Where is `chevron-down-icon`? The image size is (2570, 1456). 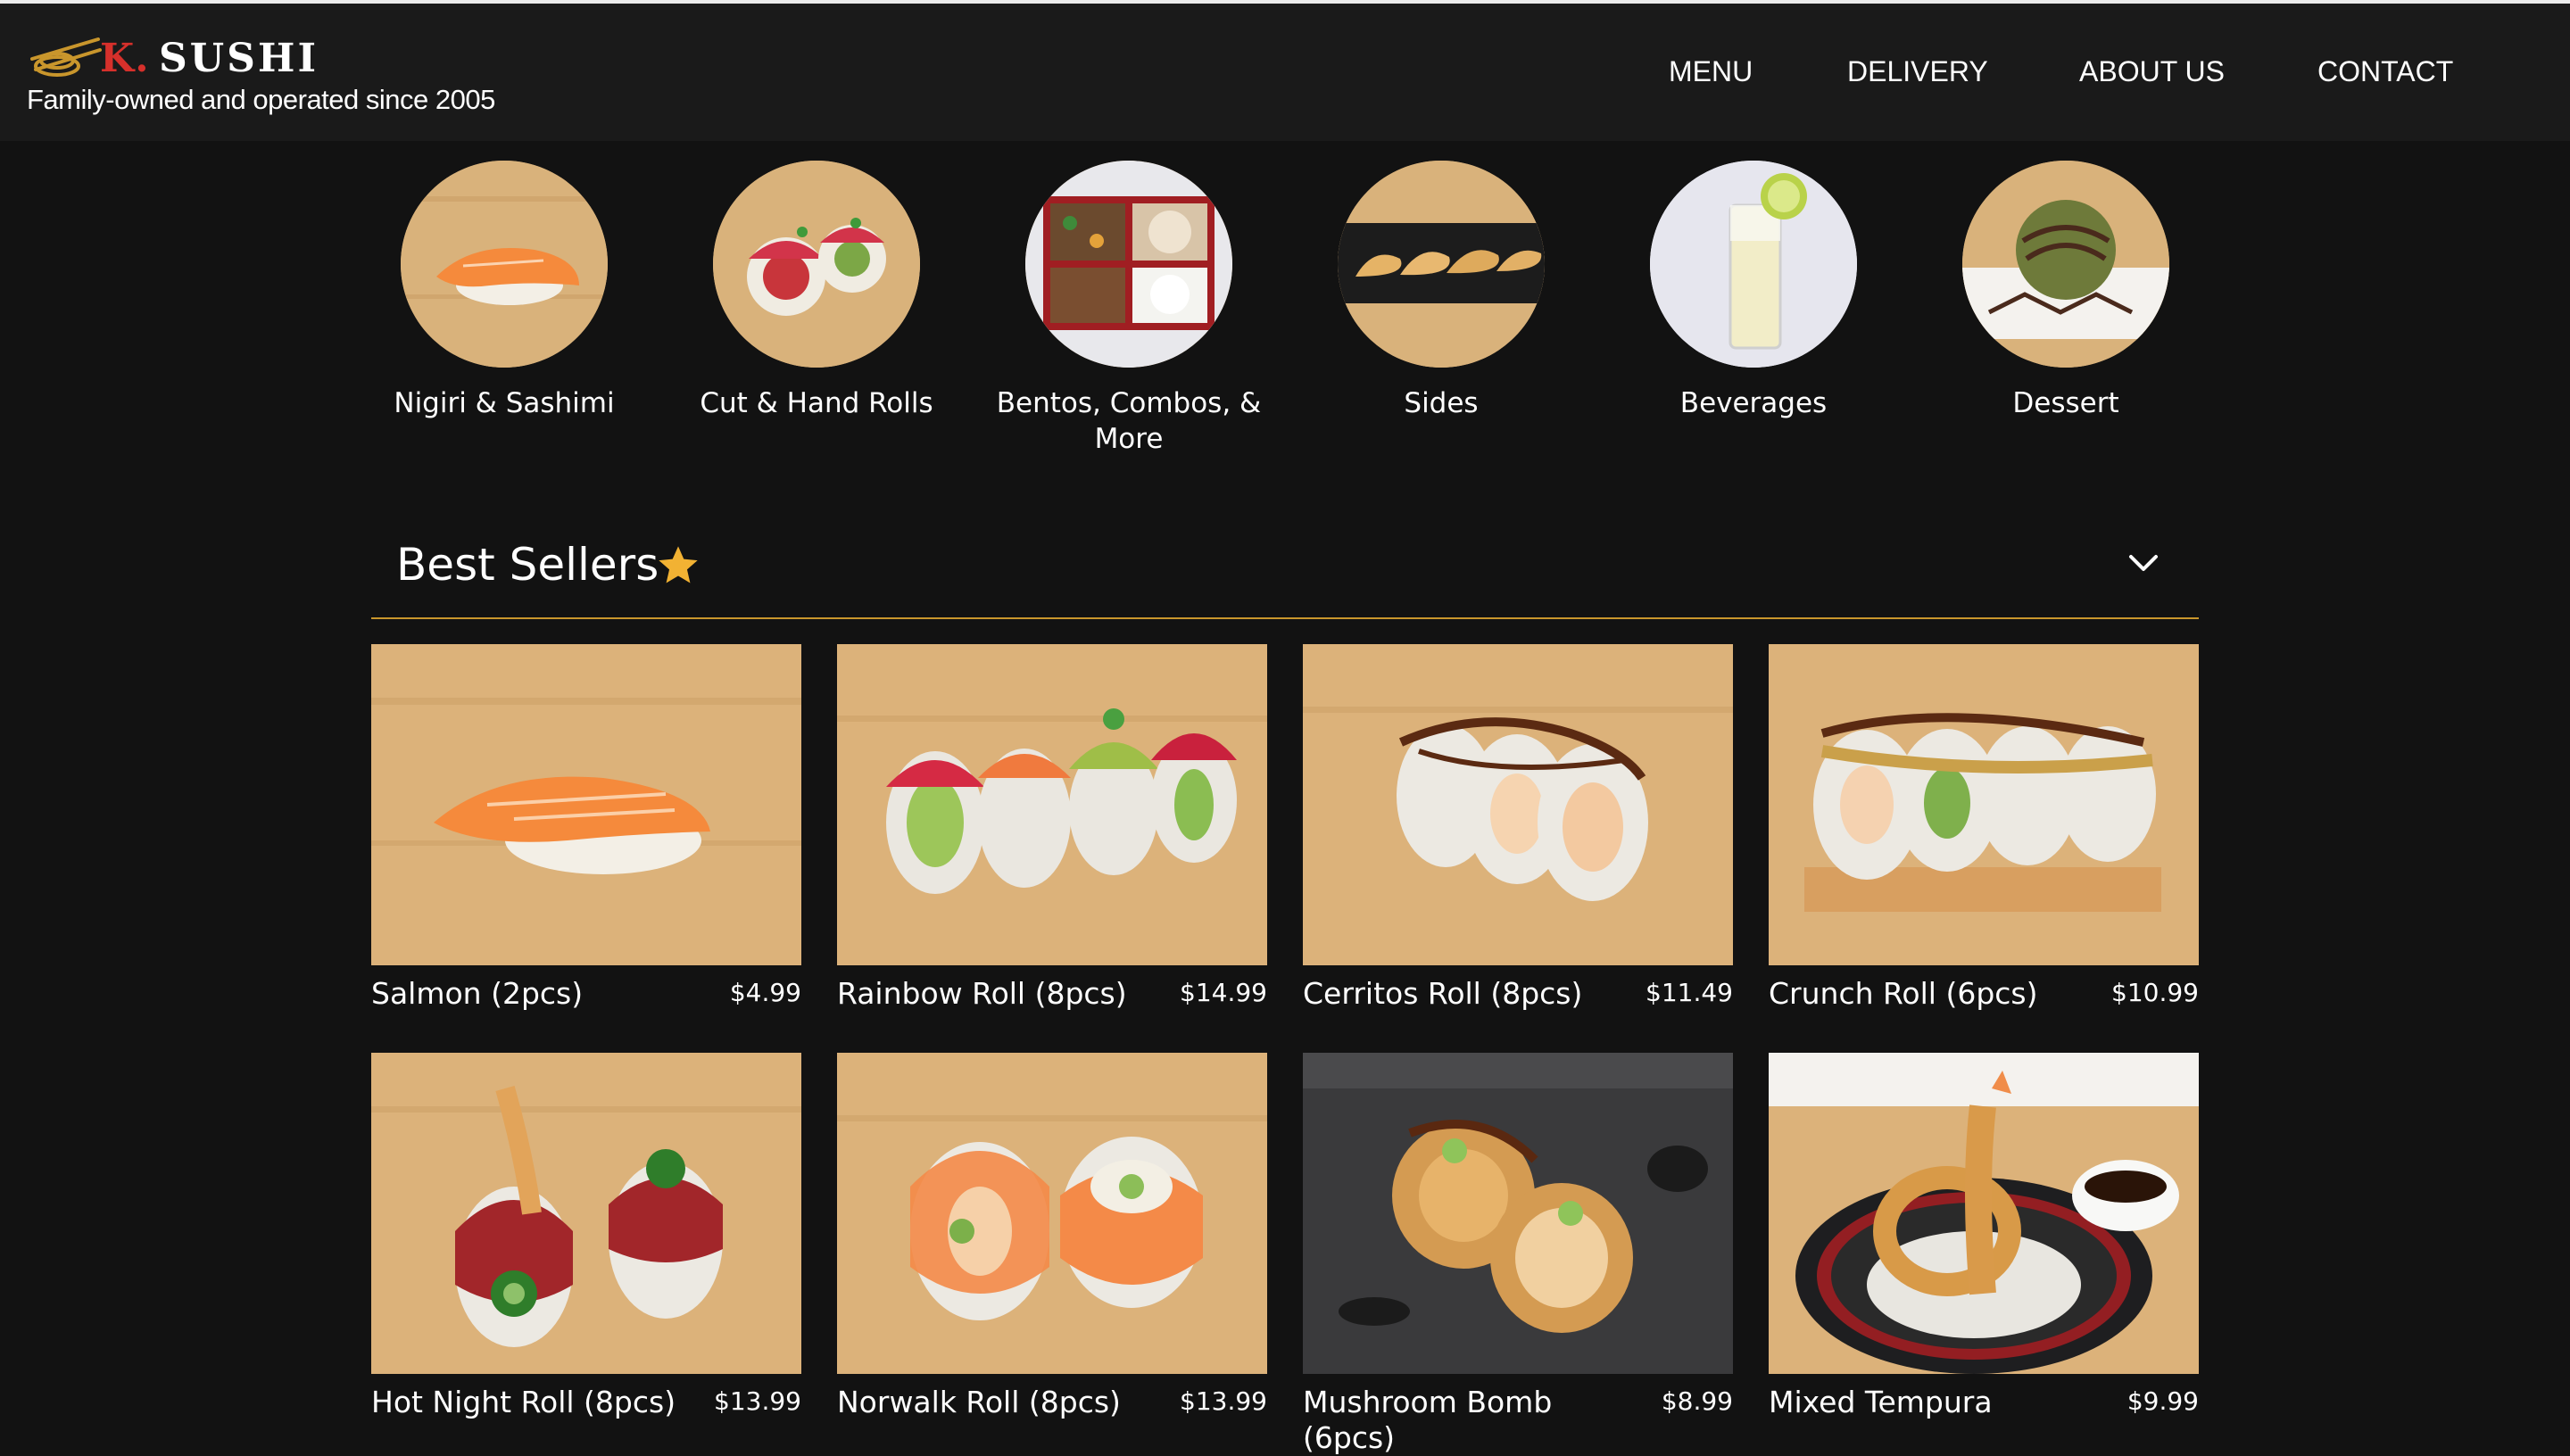
chevron-down-icon is located at coordinates (2143, 564).